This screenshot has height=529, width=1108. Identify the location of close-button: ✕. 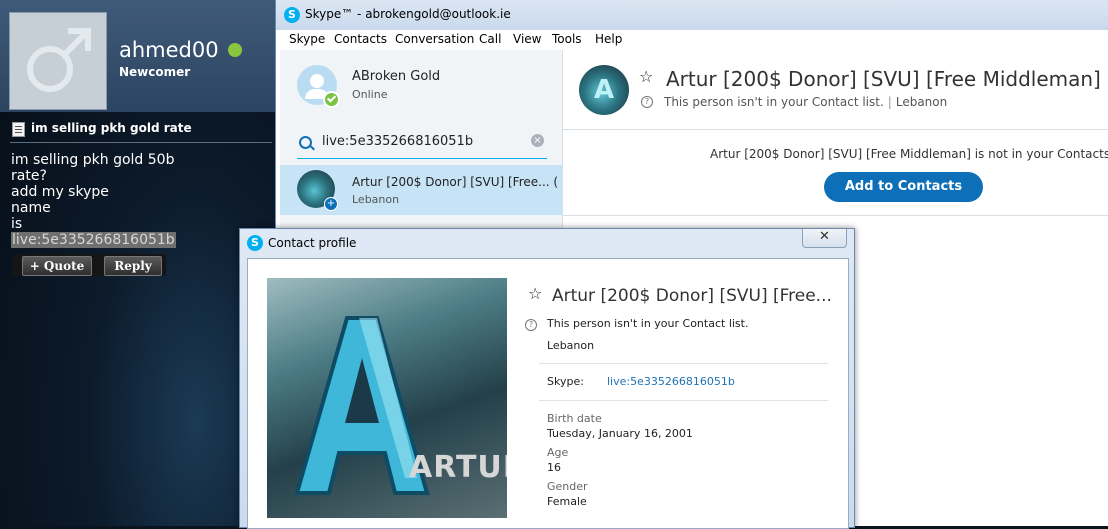
(824, 238).